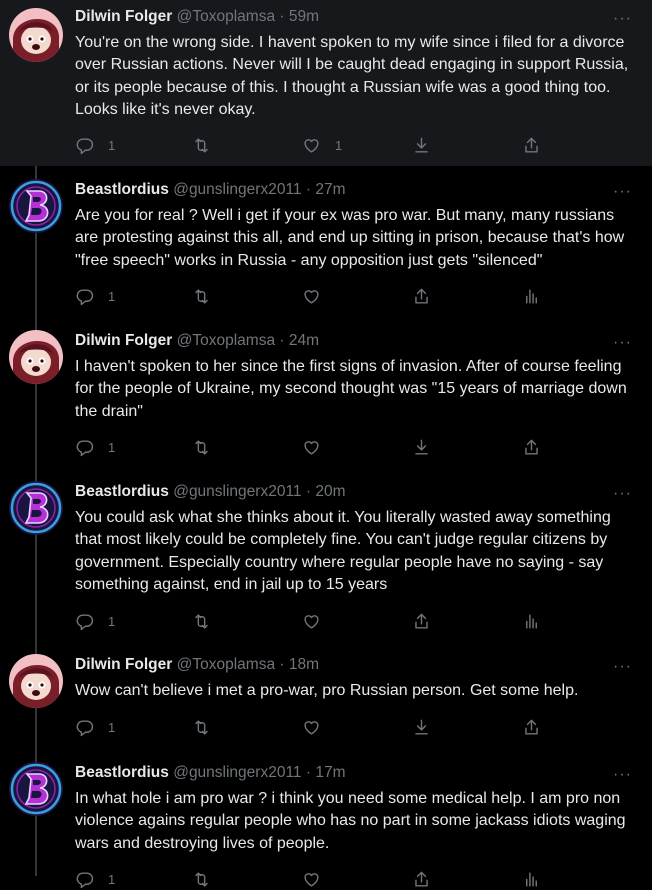 Image resolution: width=652 pixels, height=890 pixels. What do you see at coordinates (330, 189) in the screenshot?
I see `timestamp: 27m` at bounding box center [330, 189].